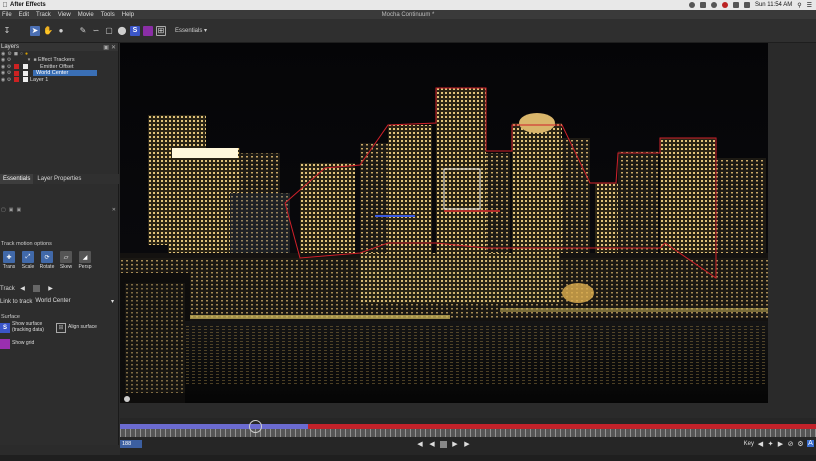 Image resolution: width=816 pixels, height=461 pixels. What do you see at coordinates (735, 5) in the screenshot?
I see `wifi-icon` at bounding box center [735, 5].